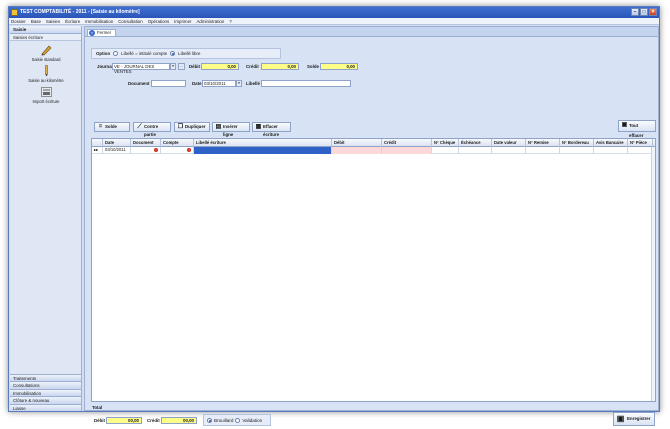  Describe the element at coordinates (252, 66) in the screenshot. I see `credit-label: Crédit` at that location.